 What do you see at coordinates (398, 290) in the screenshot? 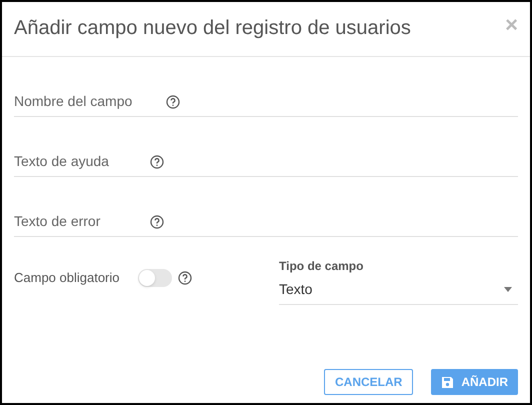
I see `field-type-select: Texto` at bounding box center [398, 290].